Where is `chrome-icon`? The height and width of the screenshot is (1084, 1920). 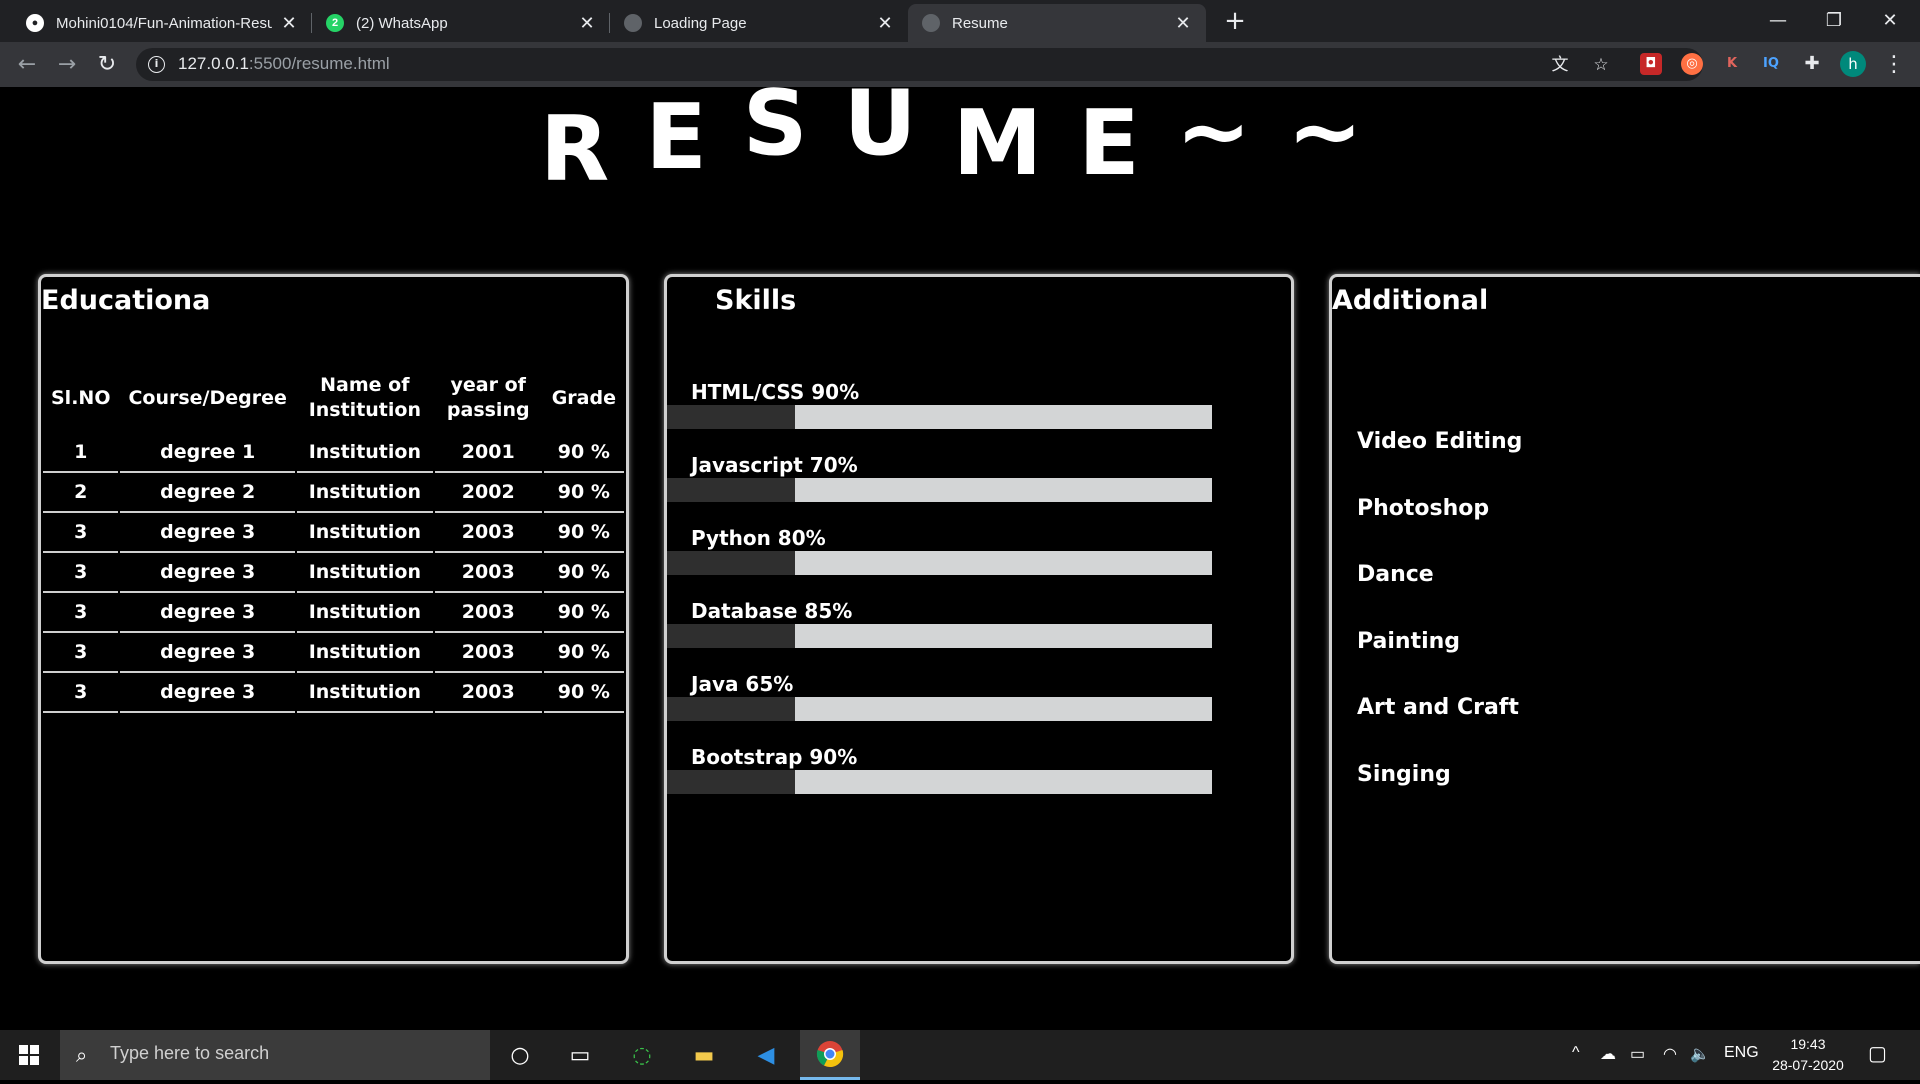 chrome-icon is located at coordinates (830, 1055).